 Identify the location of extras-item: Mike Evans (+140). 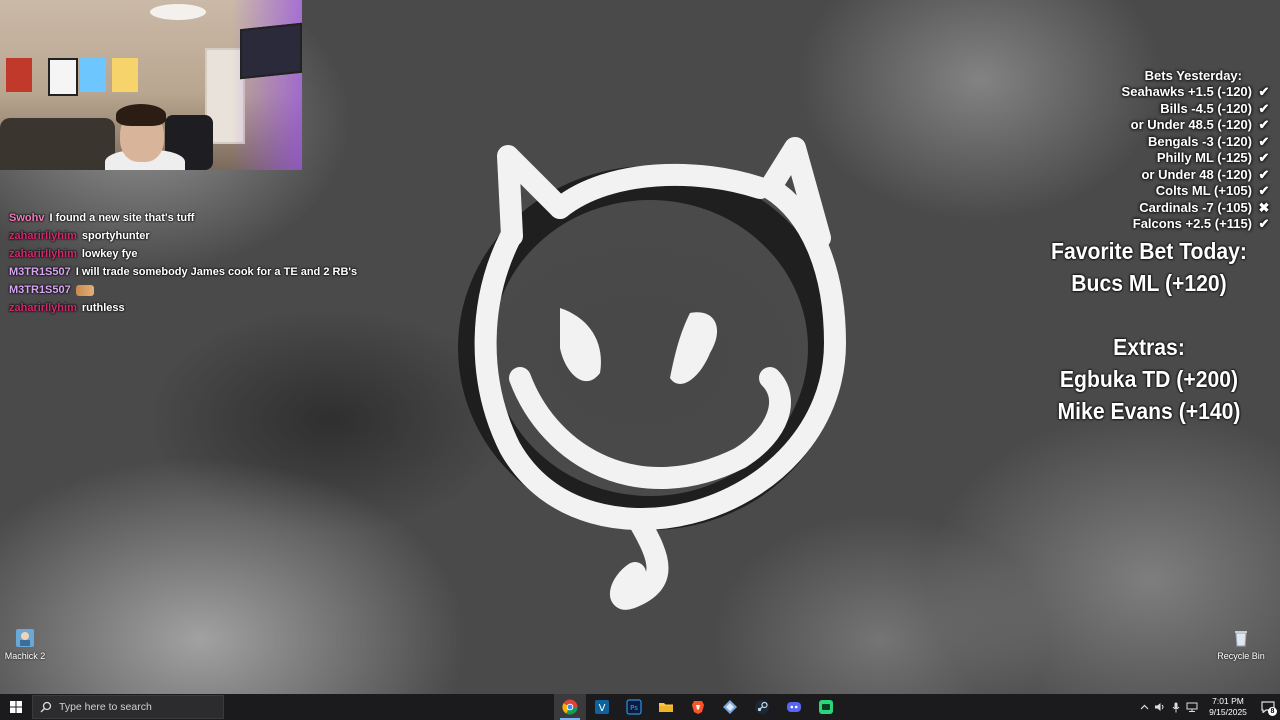
(1149, 411).